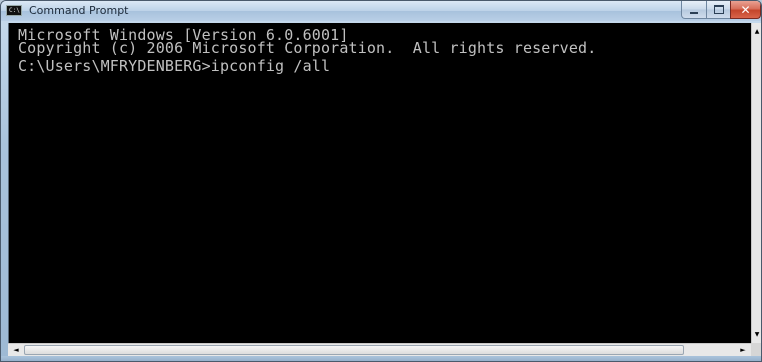  Describe the element at coordinates (743, 350) in the screenshot. I see `scroll-right-icon: ►` at that location.